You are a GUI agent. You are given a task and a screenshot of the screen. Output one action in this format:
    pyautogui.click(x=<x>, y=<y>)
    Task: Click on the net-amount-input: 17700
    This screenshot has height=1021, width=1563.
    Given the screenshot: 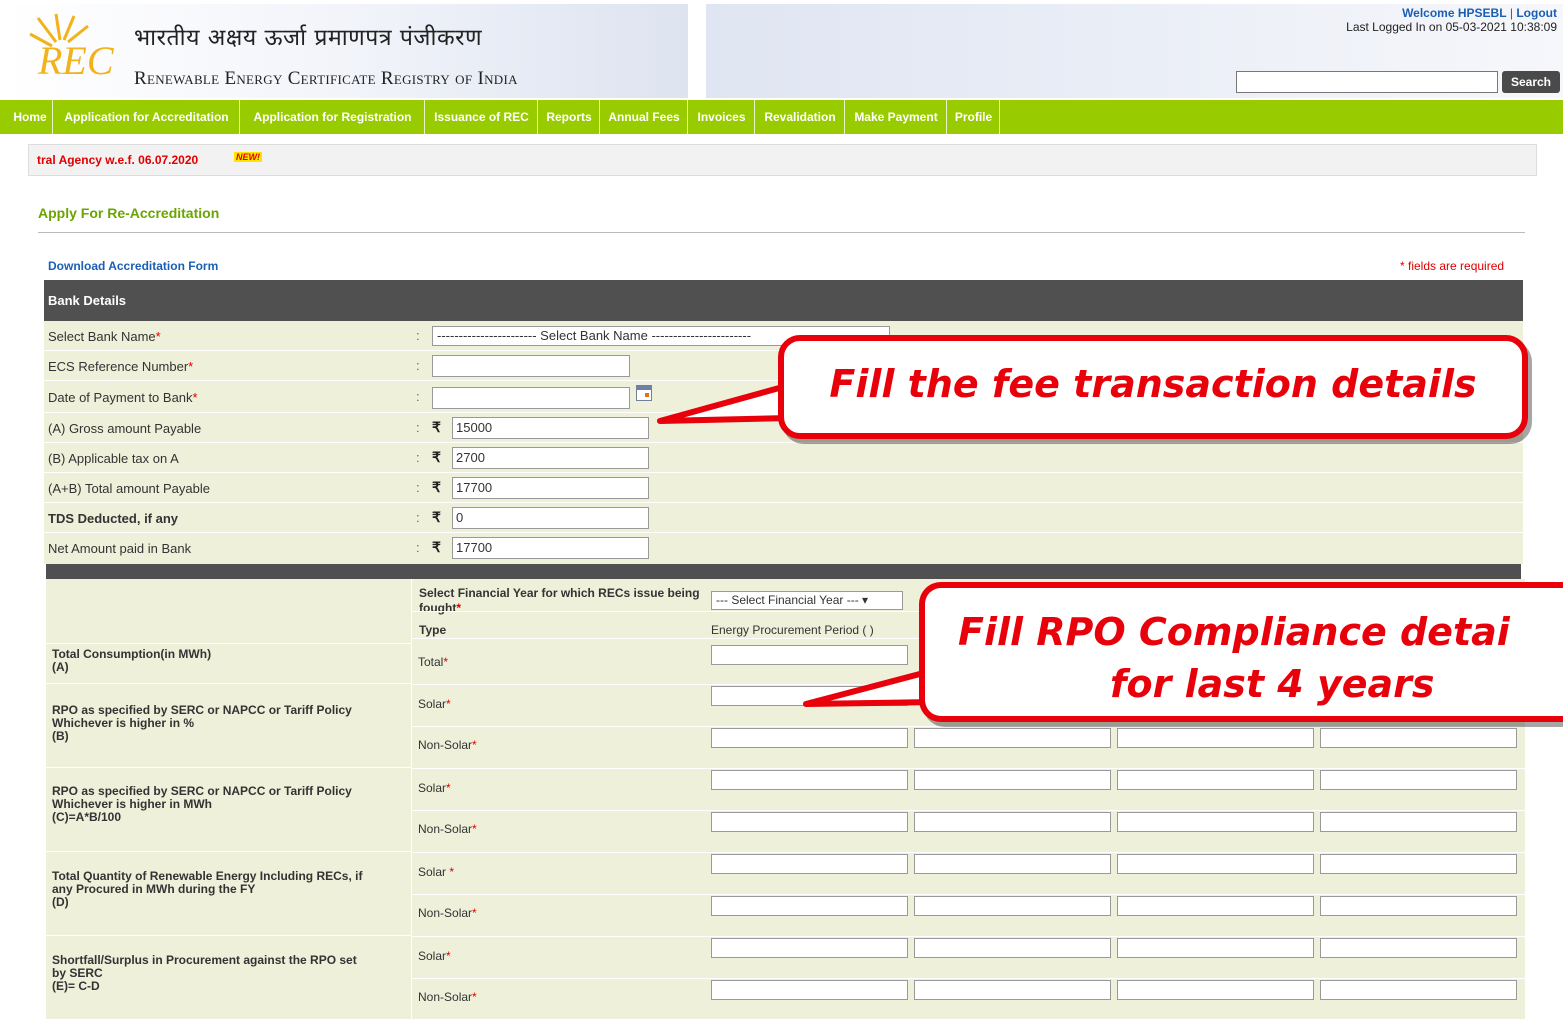 What is the action you would take?
    pyautogui.click(x=550, y=548)
    